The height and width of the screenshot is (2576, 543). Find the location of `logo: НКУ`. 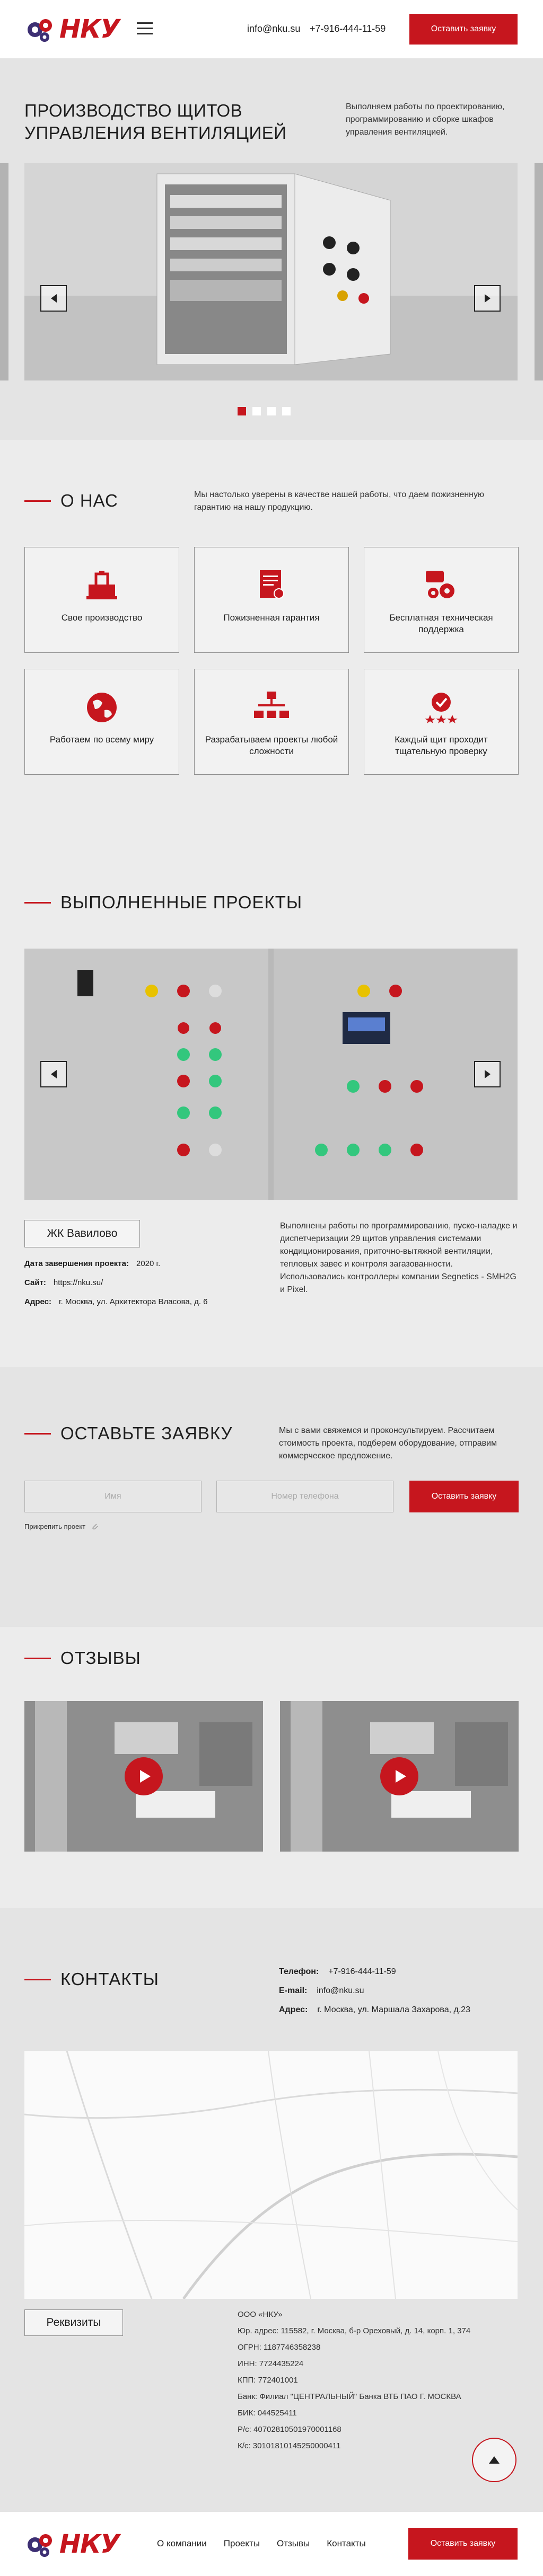

logo: НКУ is located at coordinates (72, 29).